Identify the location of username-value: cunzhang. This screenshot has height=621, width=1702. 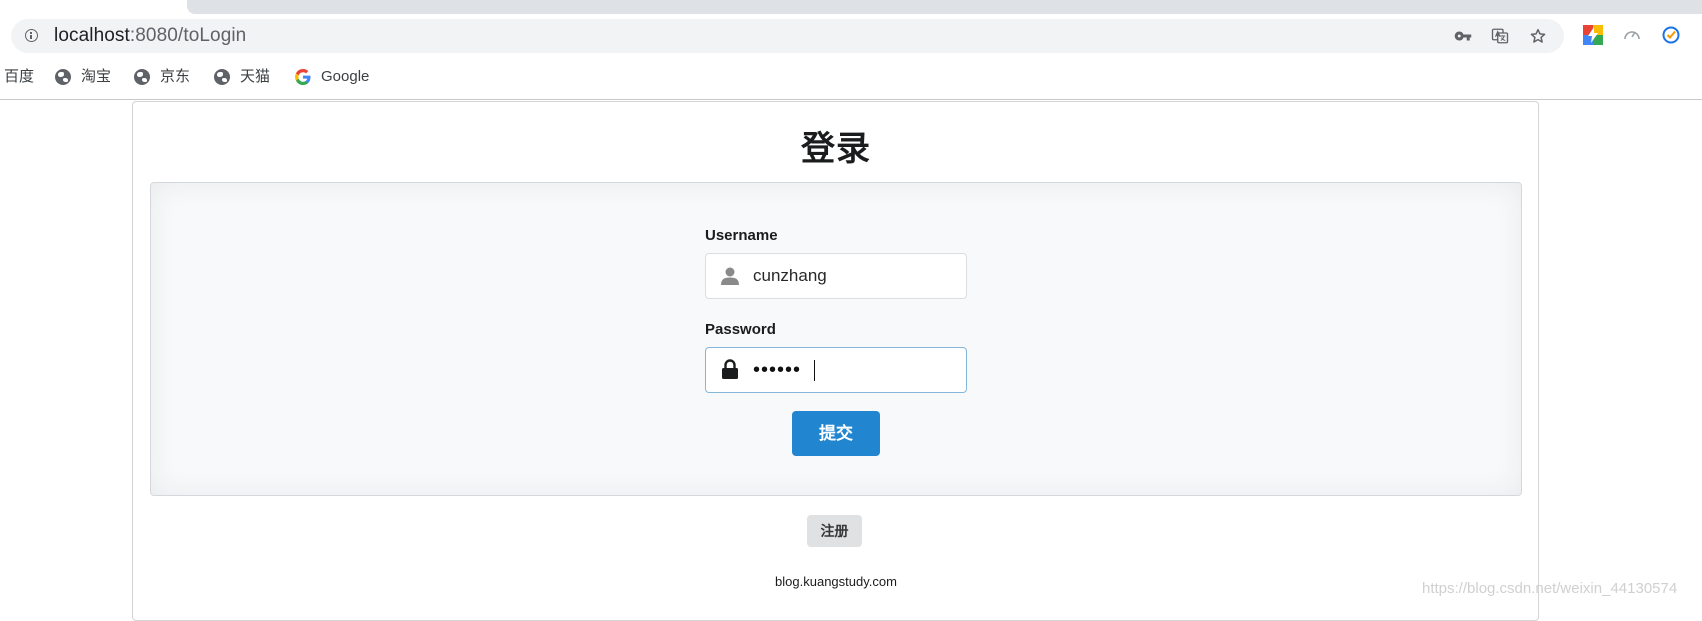
(790, 275).